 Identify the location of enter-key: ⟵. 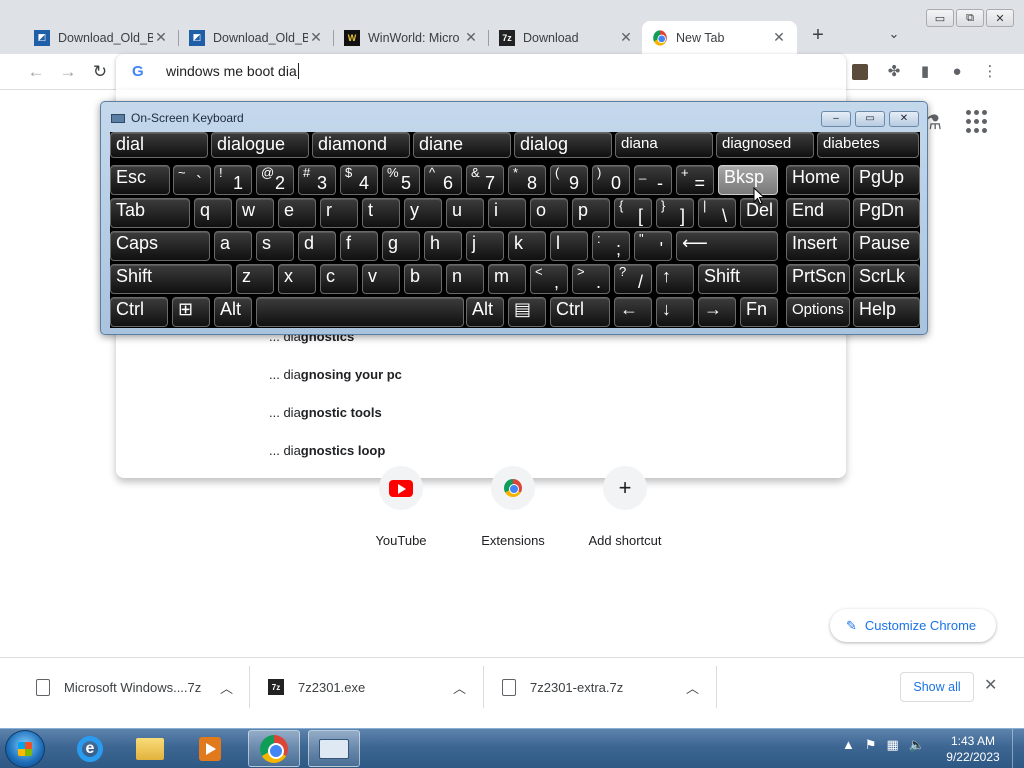
(727, 246).